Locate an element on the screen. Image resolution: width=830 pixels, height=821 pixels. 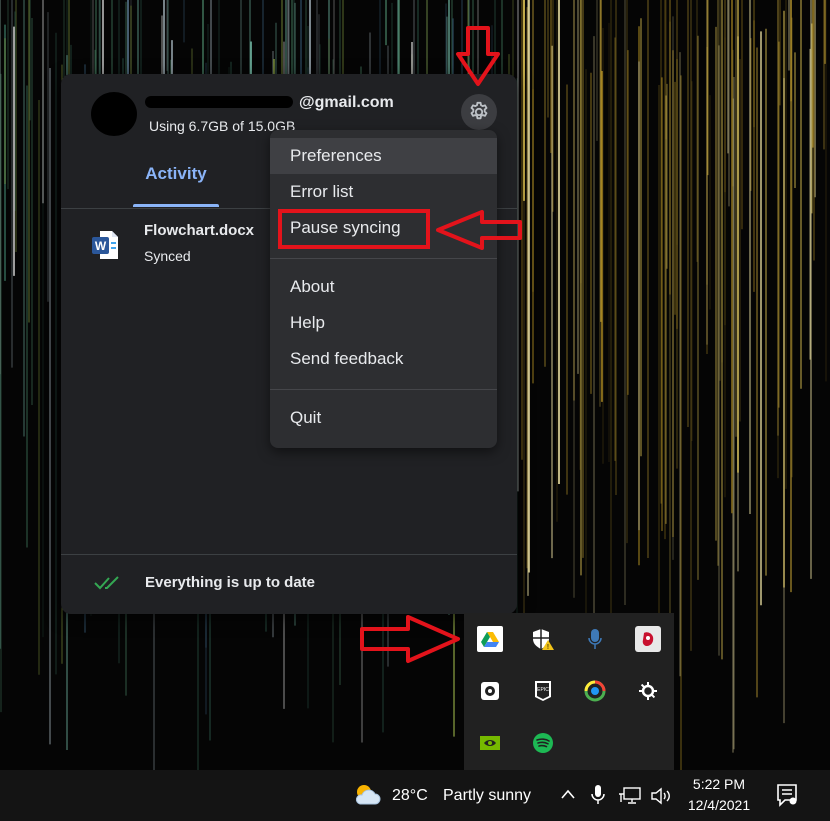
windows-security-warning-icon: ! is located at coordinates (543, 639).